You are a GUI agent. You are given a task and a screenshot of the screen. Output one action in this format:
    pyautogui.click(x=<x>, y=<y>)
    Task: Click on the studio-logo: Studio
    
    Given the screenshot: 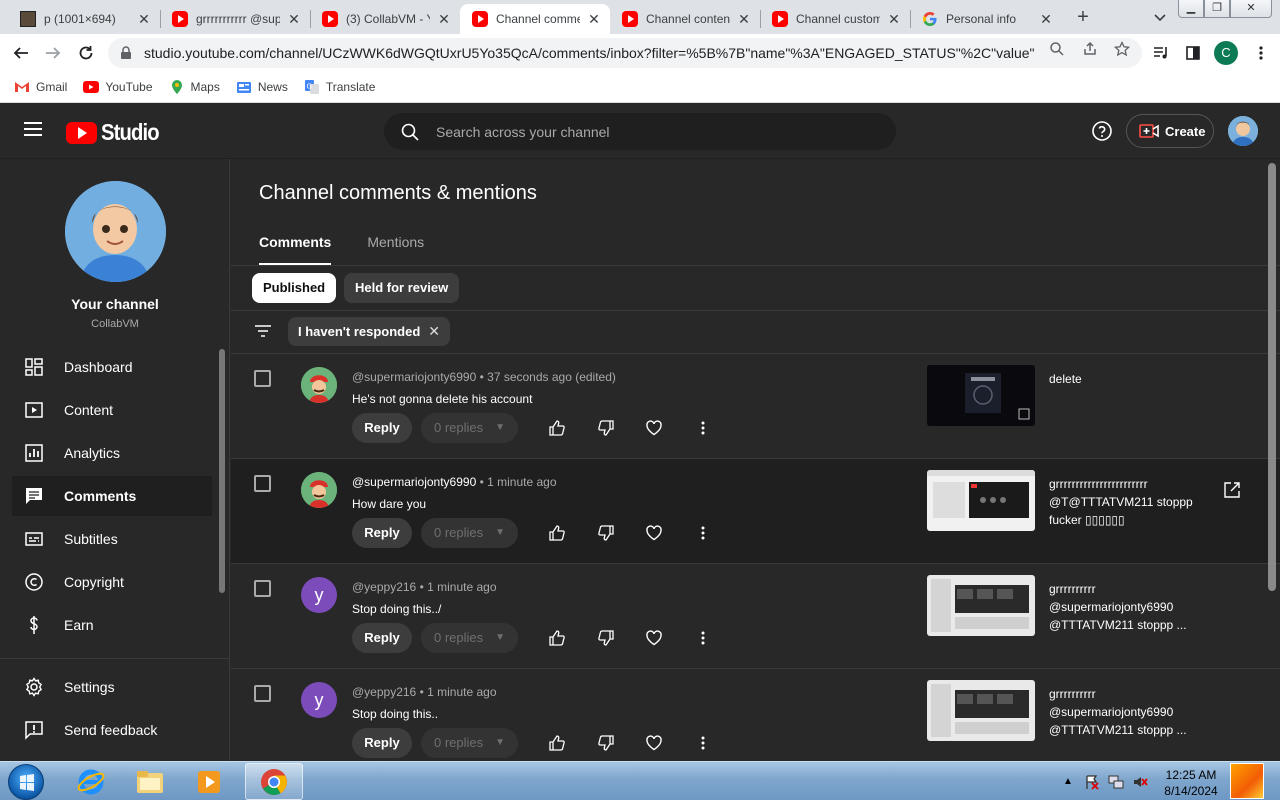 What is the action you would take?
    pyautogui.click(x=116, y=132)
    